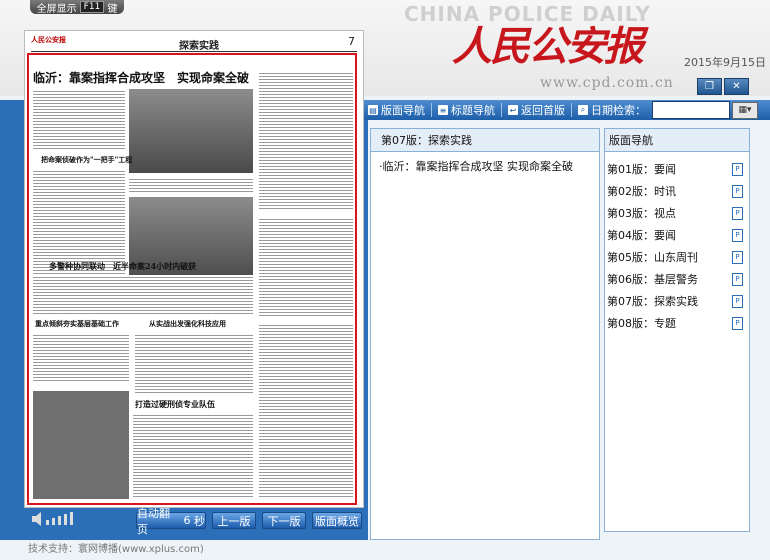 The height and width of the screenshot is (560, 770). I want to click on back-icon: ↩, so click(513, 110).